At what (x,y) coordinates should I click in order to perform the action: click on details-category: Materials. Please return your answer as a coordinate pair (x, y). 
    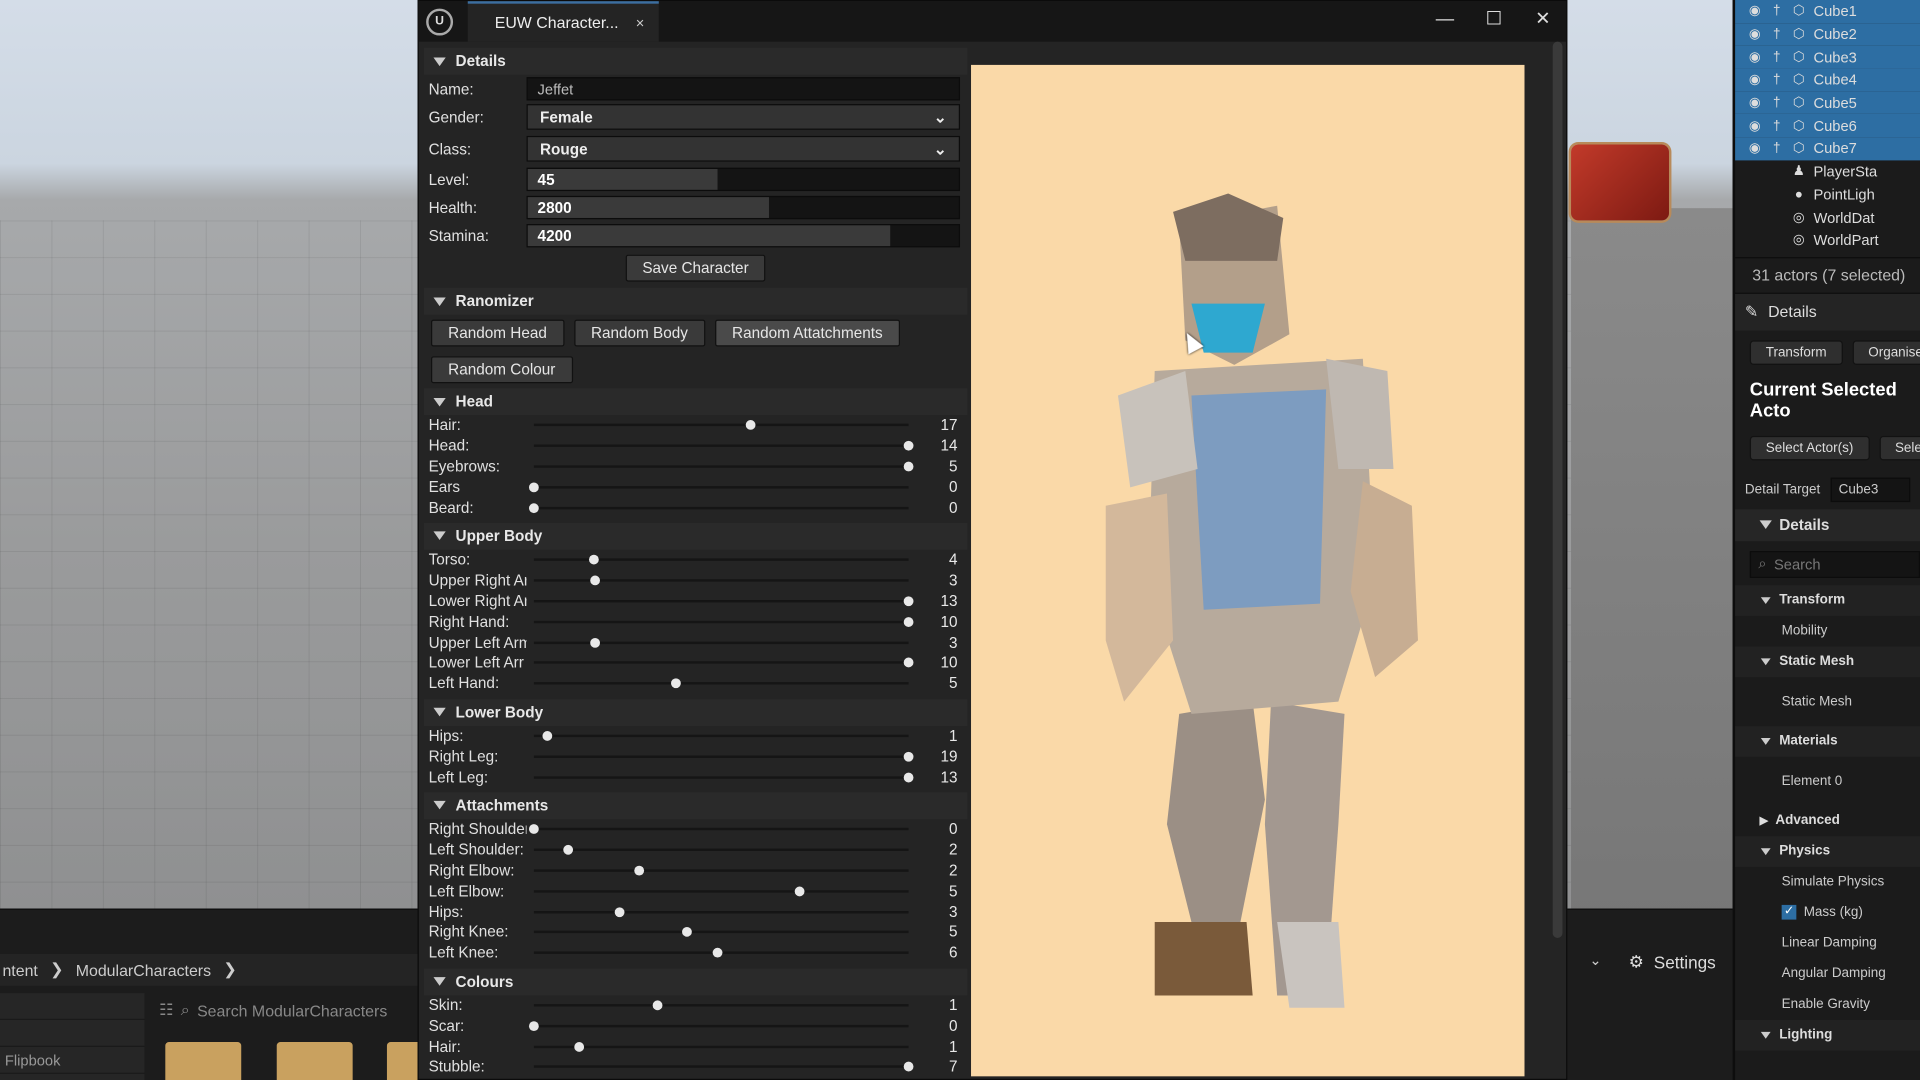
    Looking at the image, I should click on (1827, 741).